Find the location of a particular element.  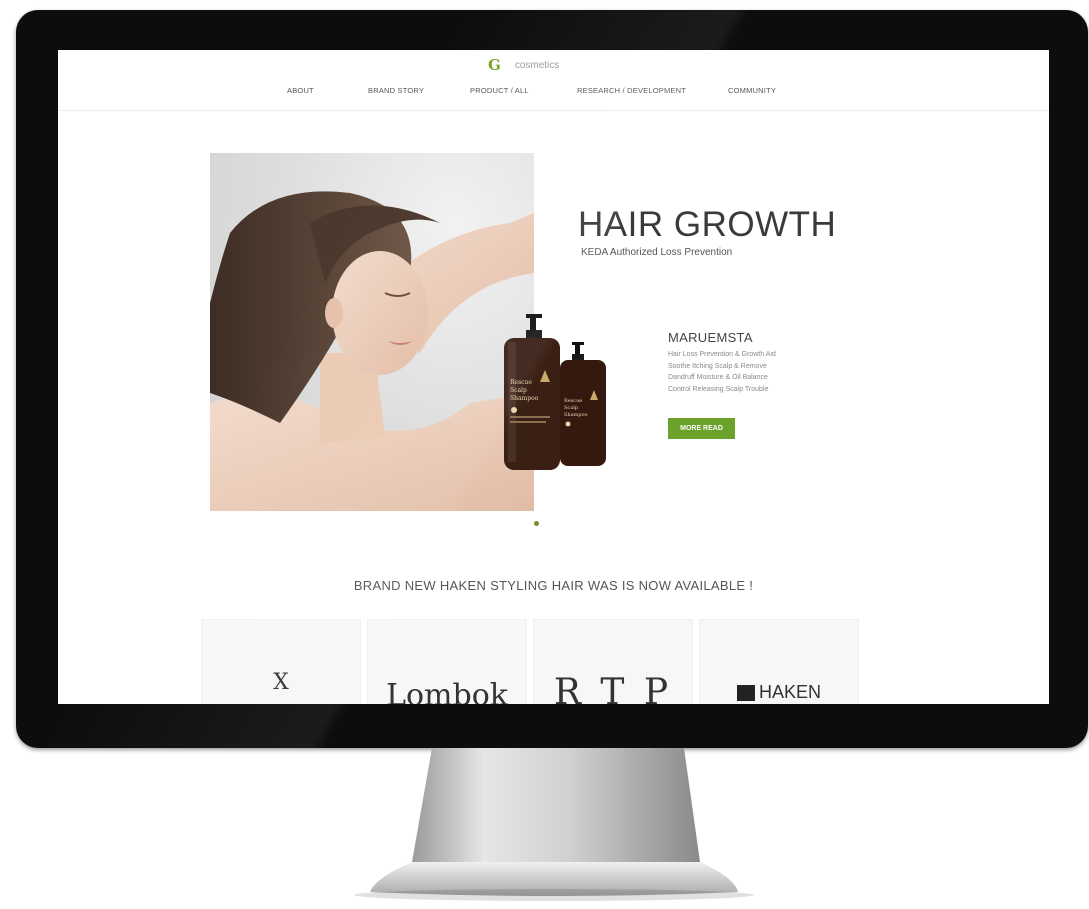

haken-mark-icon is located at coordinates (745, 692).